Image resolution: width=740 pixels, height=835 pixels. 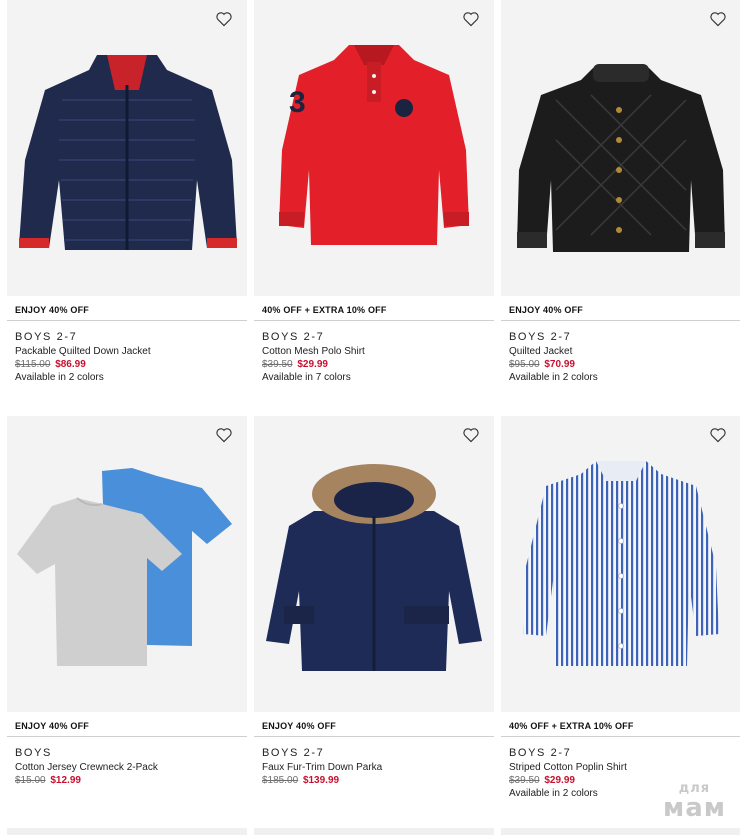 What do you see at coordinates (378, 364) in the screenshot?
I see `price: $39.50 $29.99` at bounding box center [378, 364].